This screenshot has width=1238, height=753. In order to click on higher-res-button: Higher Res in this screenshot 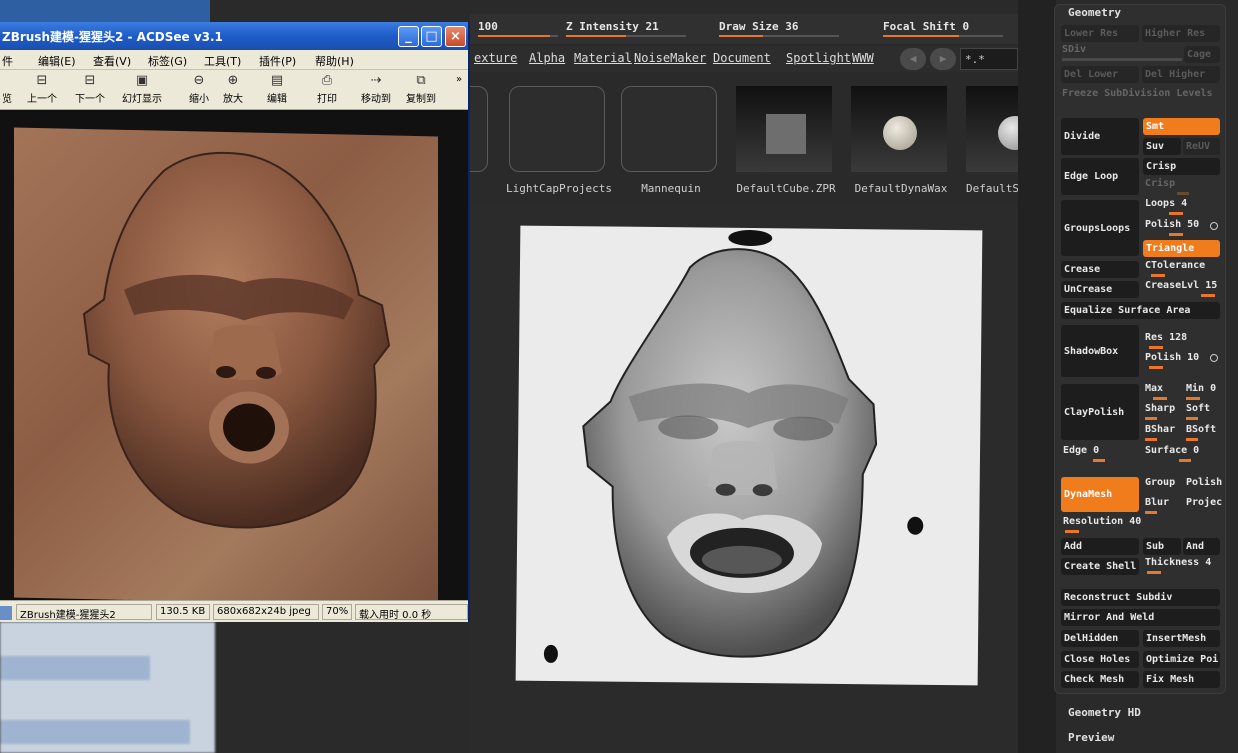, I will do `click(1181, 33)`.